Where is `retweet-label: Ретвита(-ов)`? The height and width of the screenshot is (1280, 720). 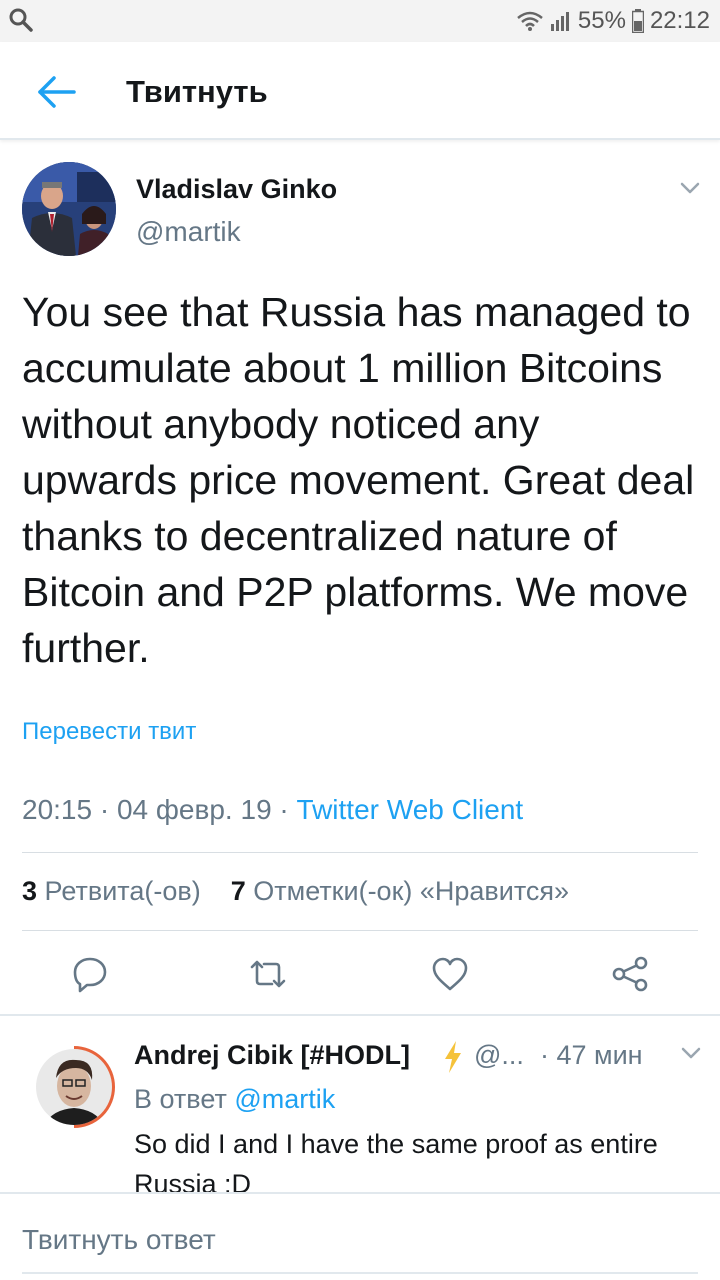 retweet-label: Ретвита(-ов) is located at coordinates (122, 891).